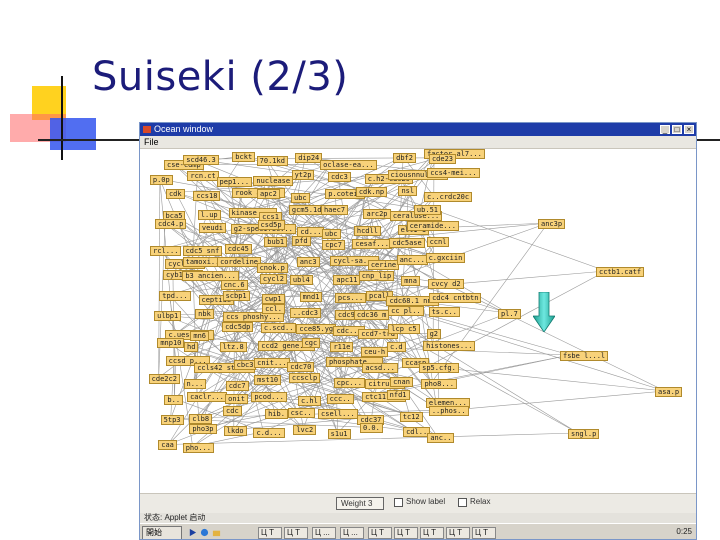 This screenshot has width=720, height=540. I want to click on folder-icon, so click(216, 532).